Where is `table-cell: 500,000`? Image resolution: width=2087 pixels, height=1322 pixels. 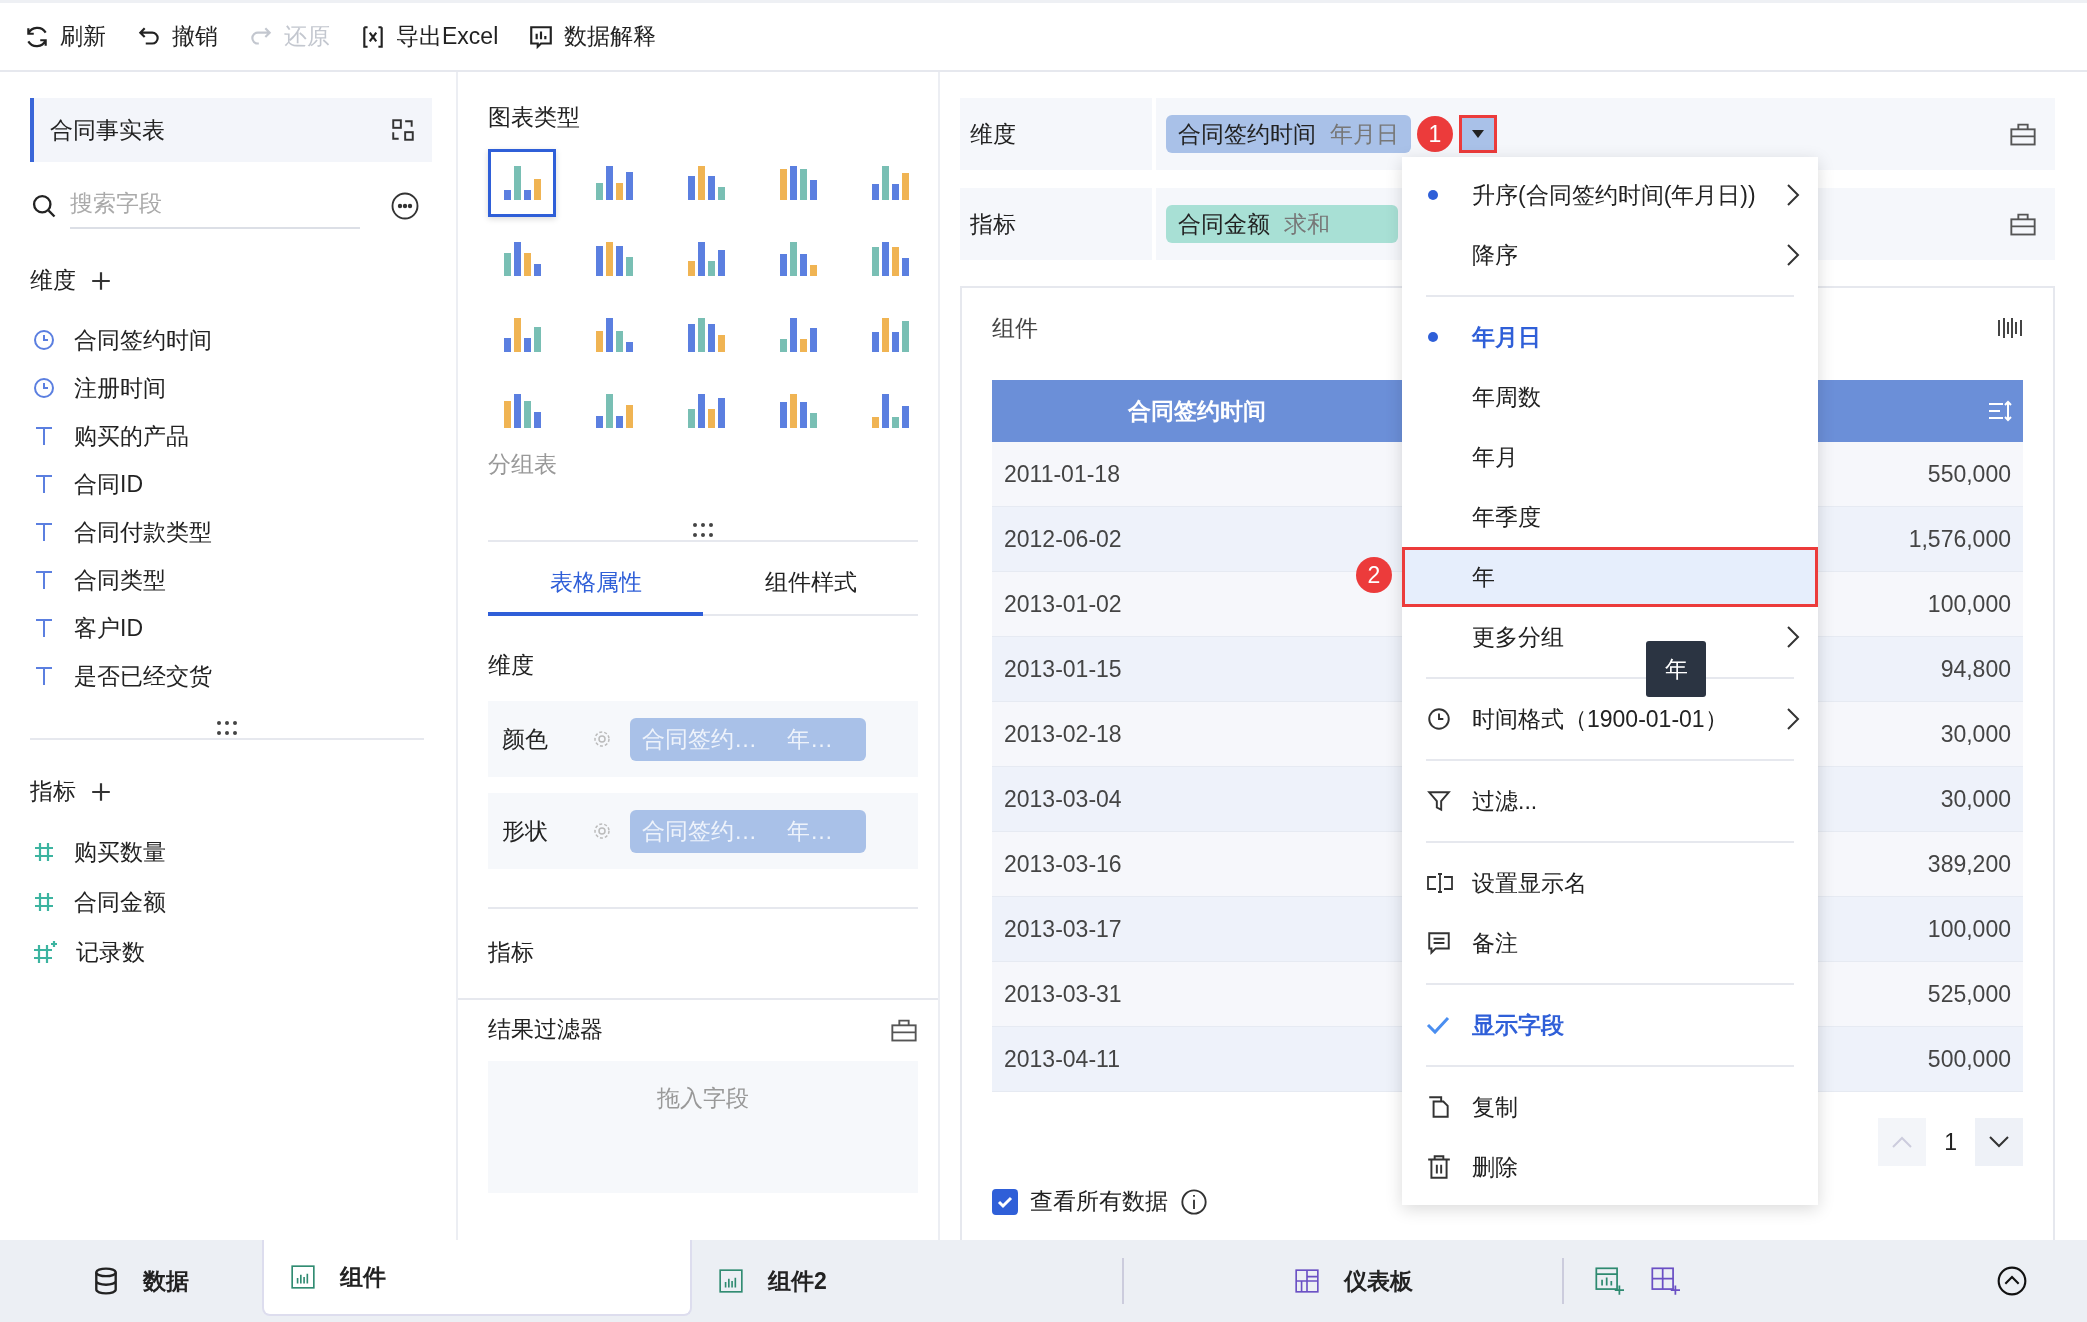
table-cell: 500,000 is located at coordinates (1969, 1058).